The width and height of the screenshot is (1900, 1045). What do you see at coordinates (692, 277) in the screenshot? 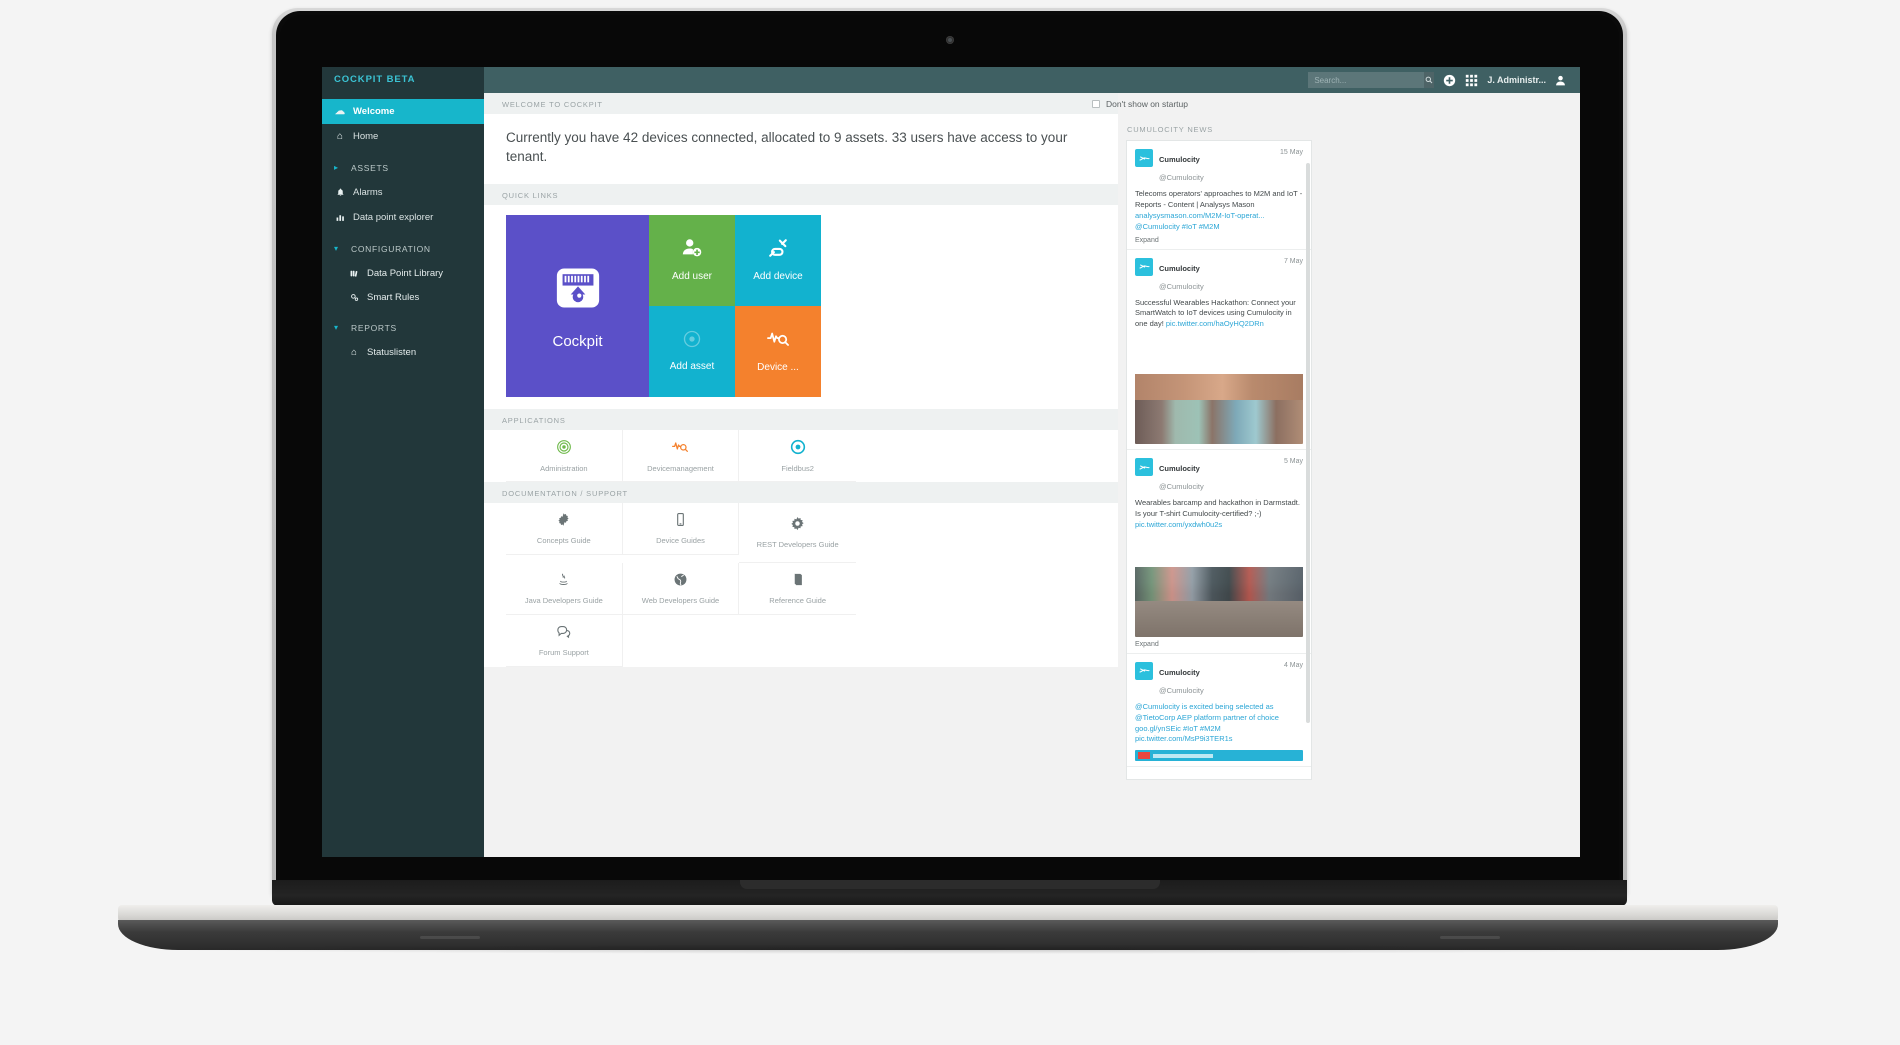
I see `tile-label: Add user` at bounding box center [692, 277].